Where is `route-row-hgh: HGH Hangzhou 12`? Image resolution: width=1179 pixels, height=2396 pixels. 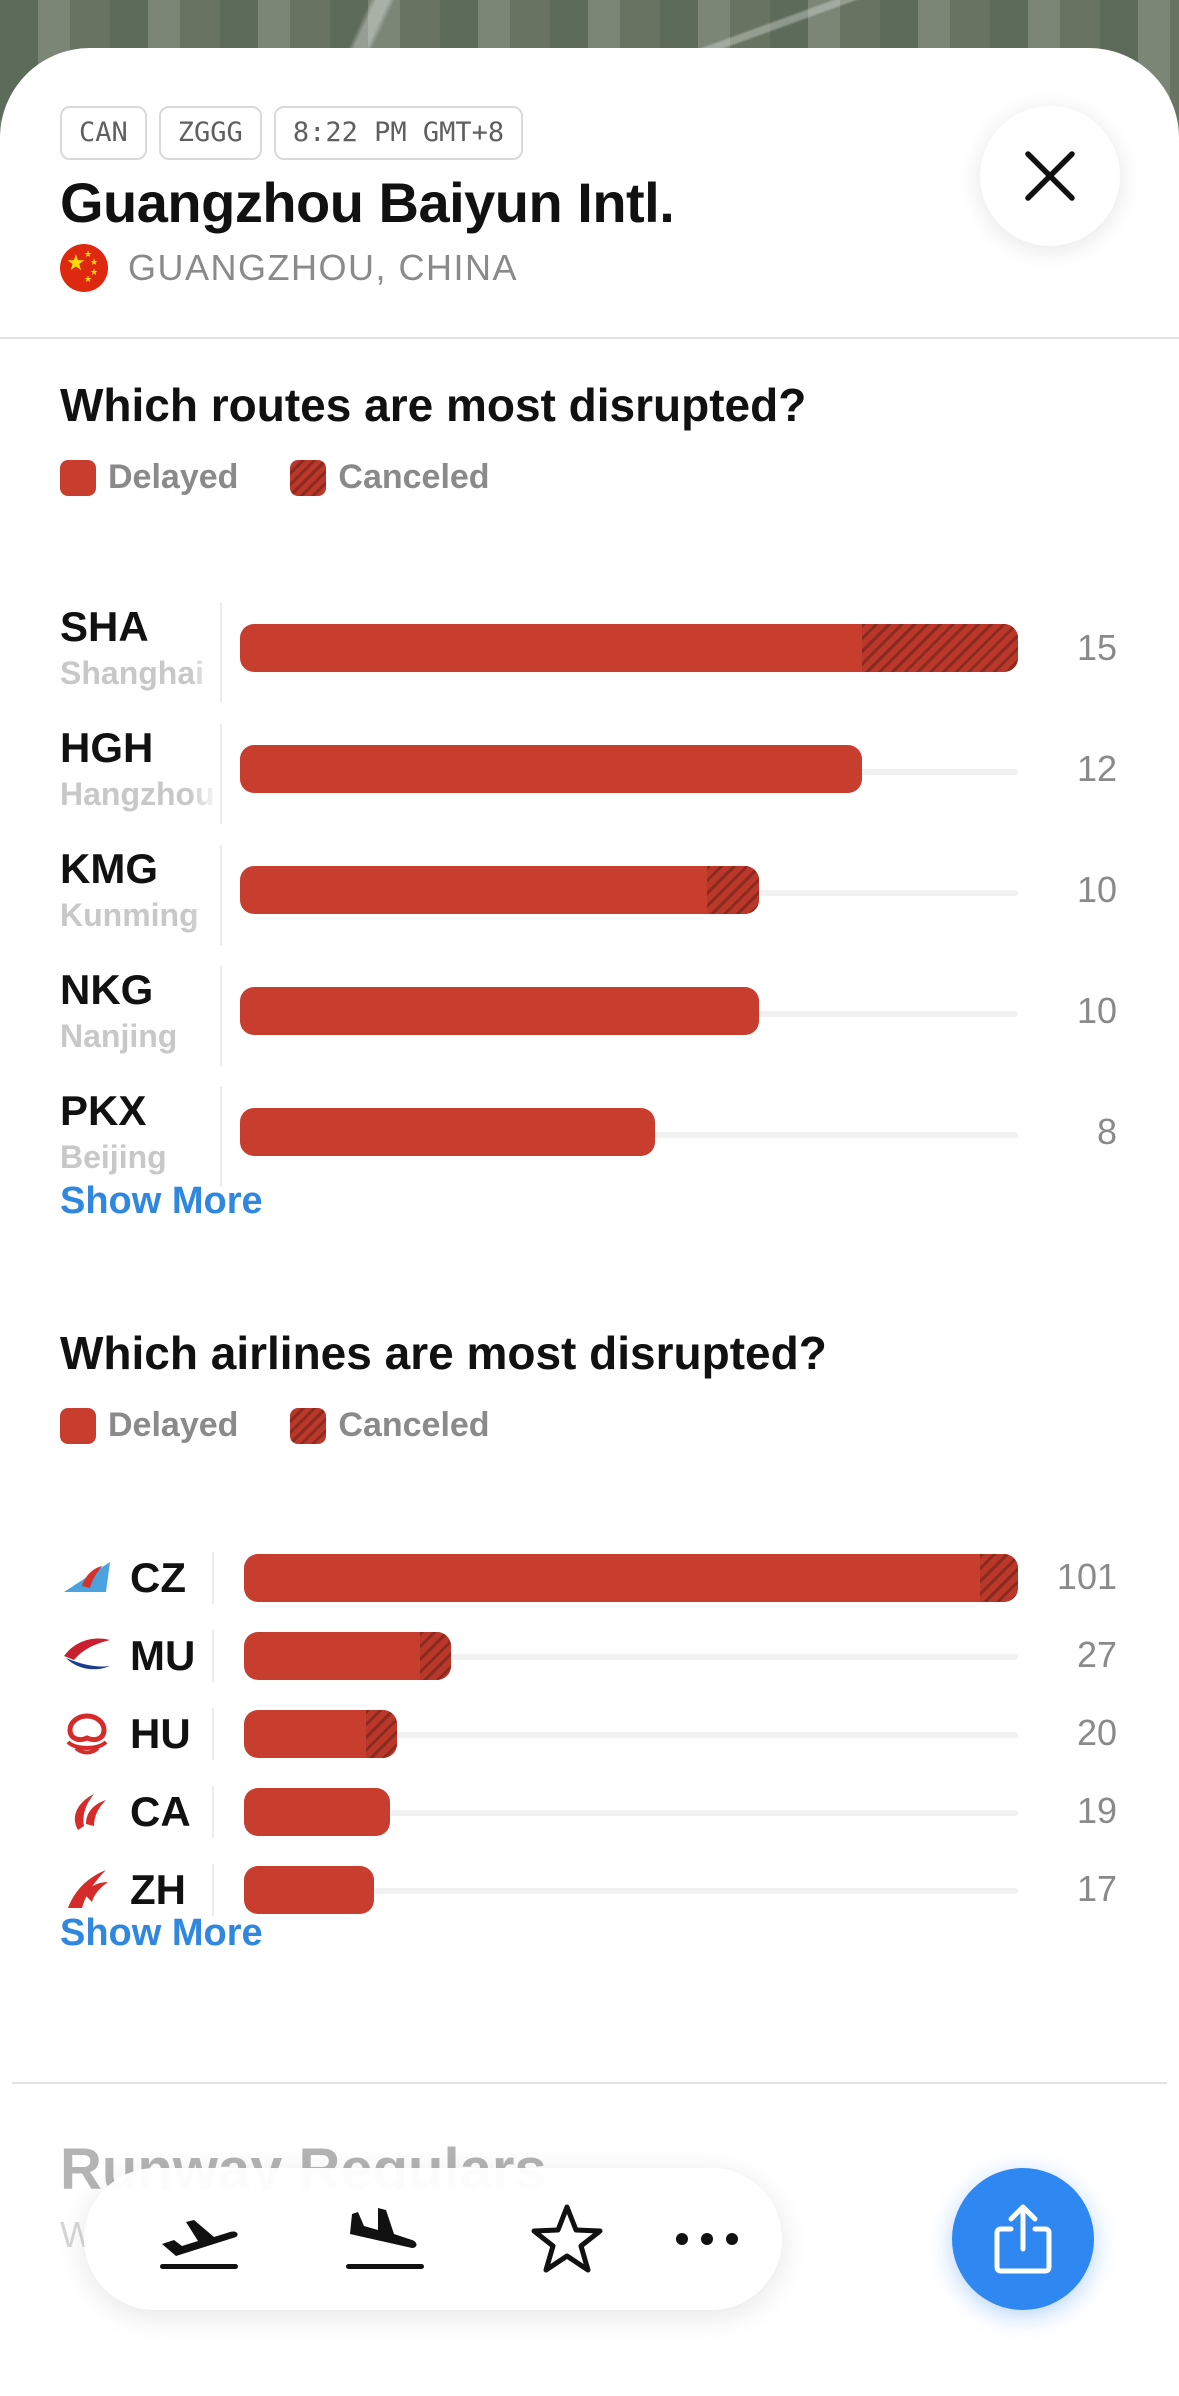
route-row-hgh: HGH Hangzhou 12 is located at coordinates (589, 779).